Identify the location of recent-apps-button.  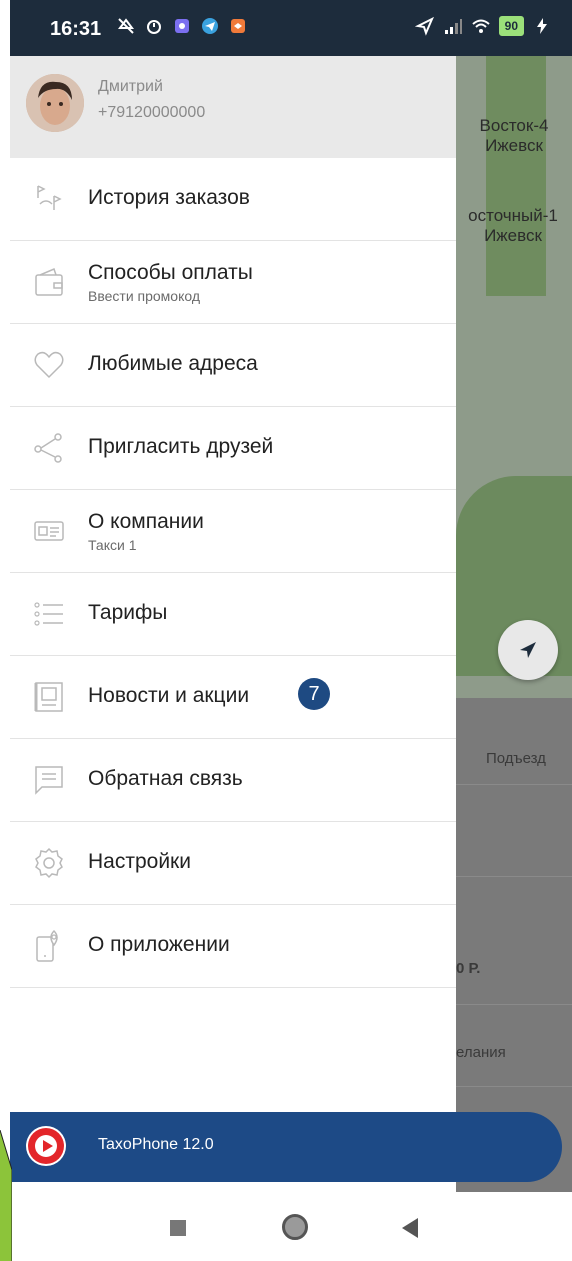
(178, 1228).